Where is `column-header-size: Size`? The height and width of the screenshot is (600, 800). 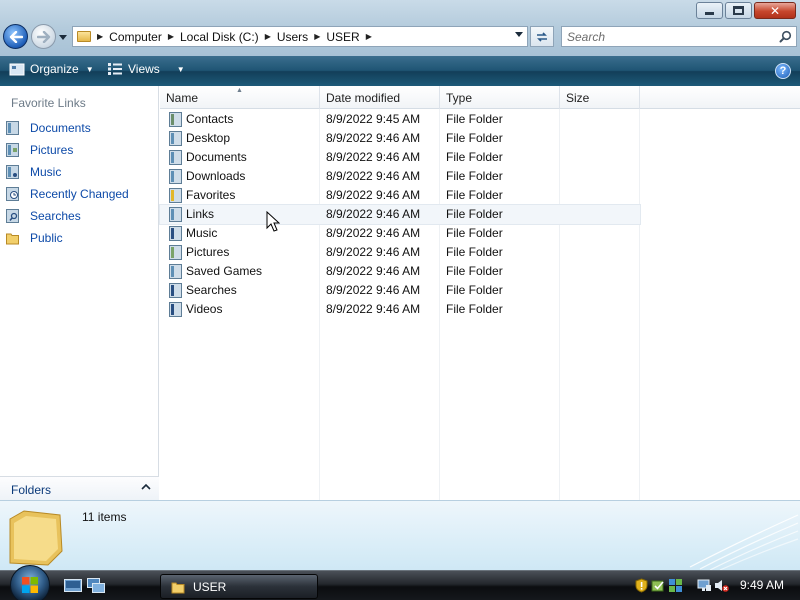
column-header-size: Size is located at coordinates (600, 97).